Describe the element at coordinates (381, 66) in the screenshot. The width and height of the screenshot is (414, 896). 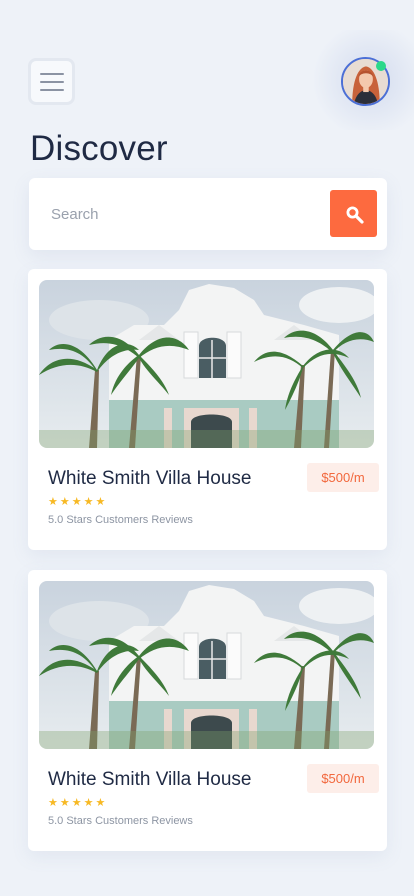
I see `online-status-dot` at that location.